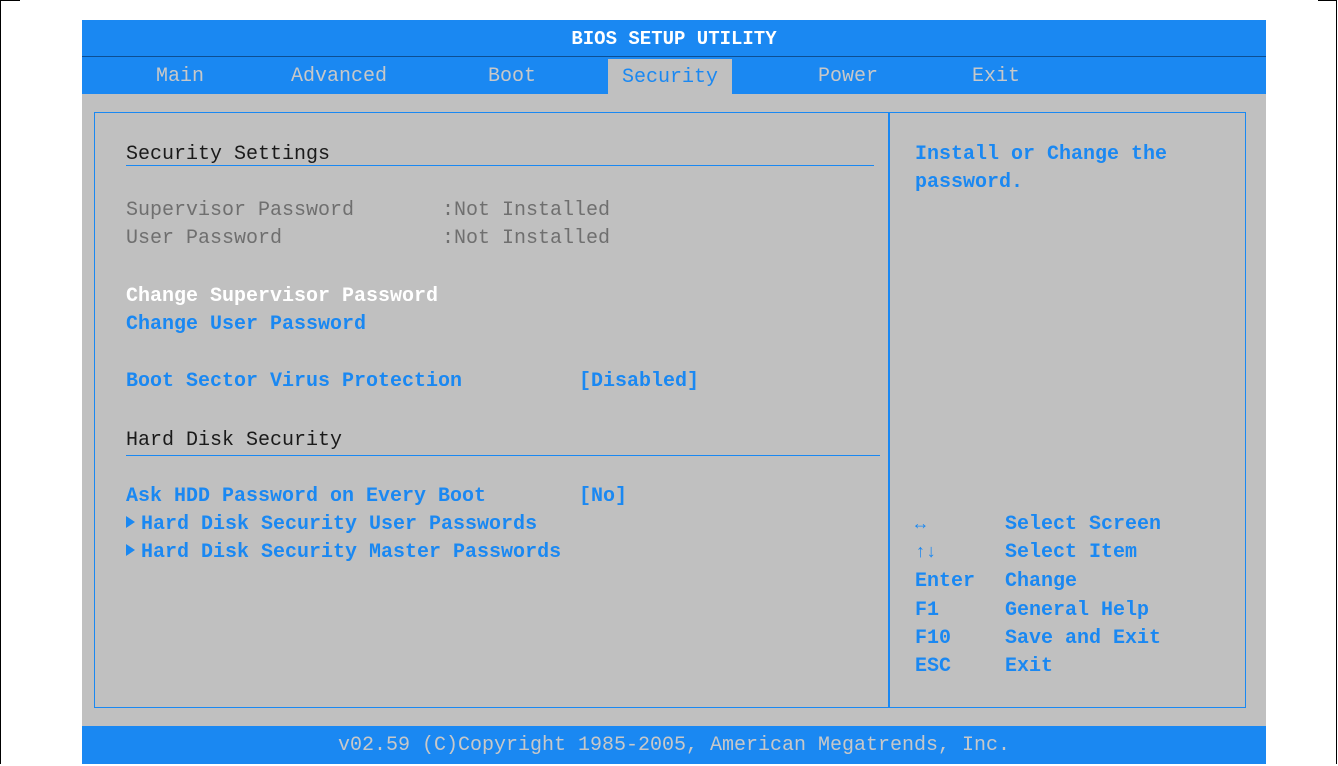 This screenshot has height=766, width=1338. I want to click on left-right-arrows-icon: ↔, so click(920, 525).